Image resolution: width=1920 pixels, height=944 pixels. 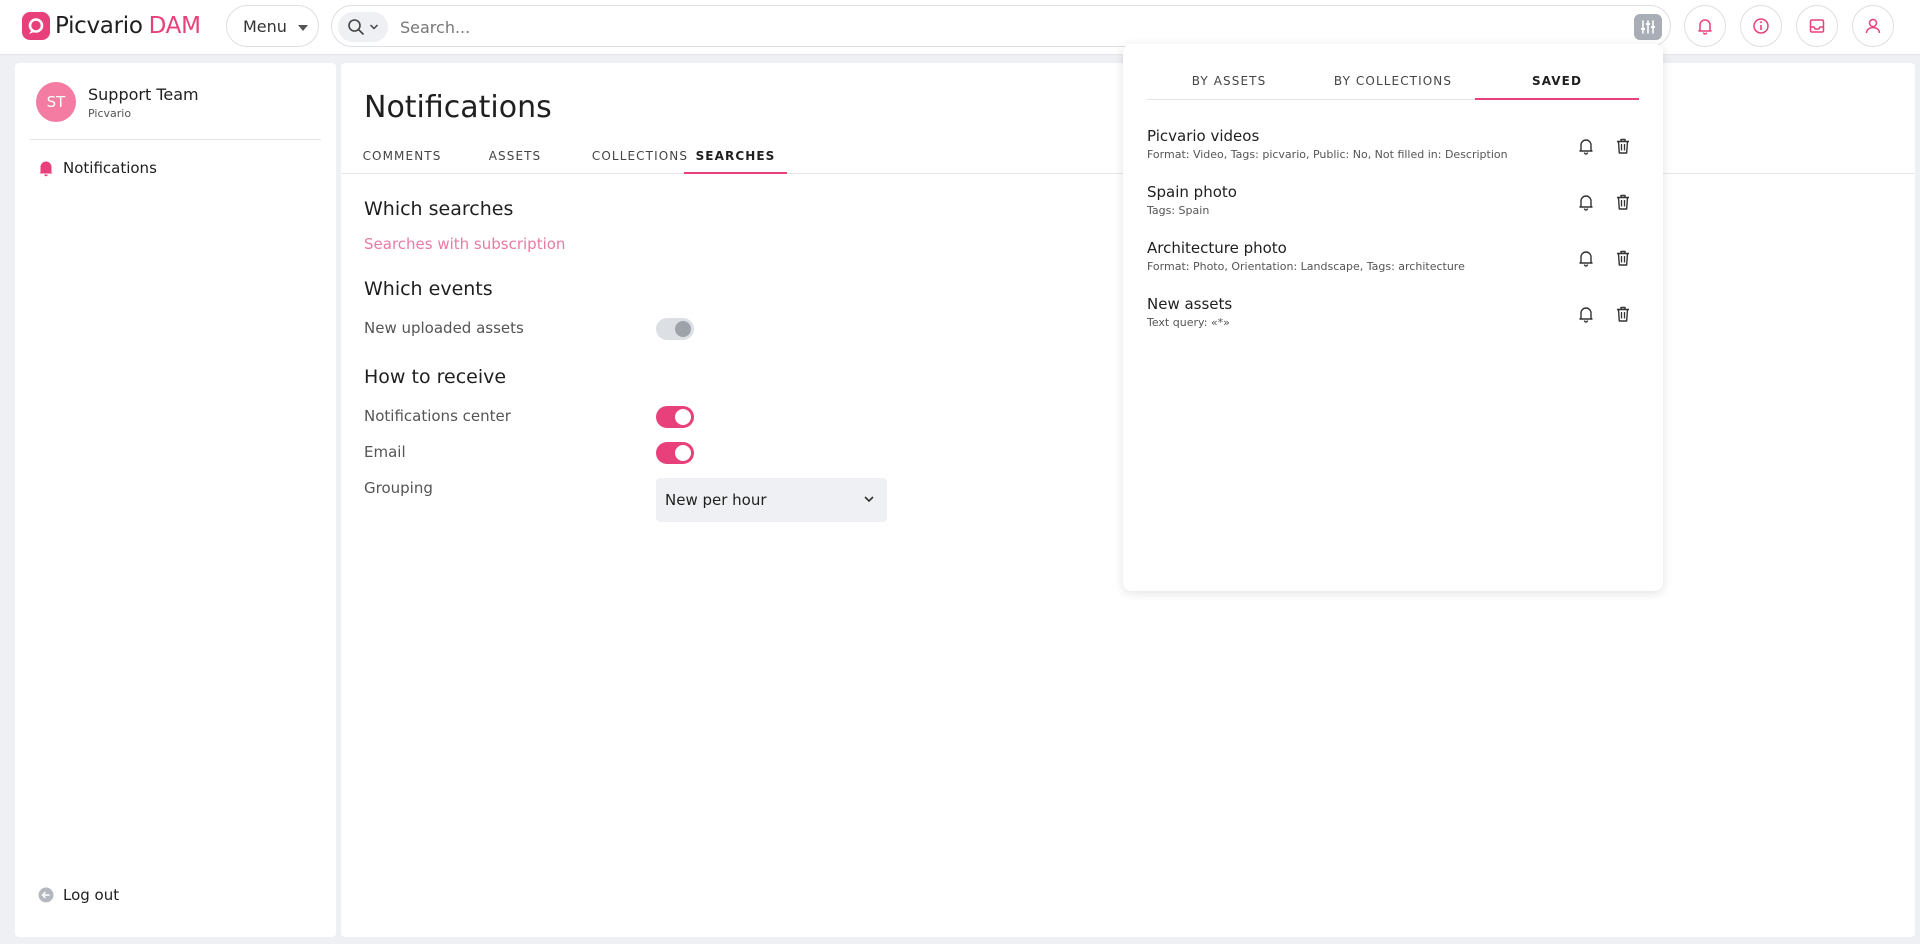 What do you see at coordinates (303, 28) in the screenshot?
I see `caret-down-icon` at bounding box center [303, 28].